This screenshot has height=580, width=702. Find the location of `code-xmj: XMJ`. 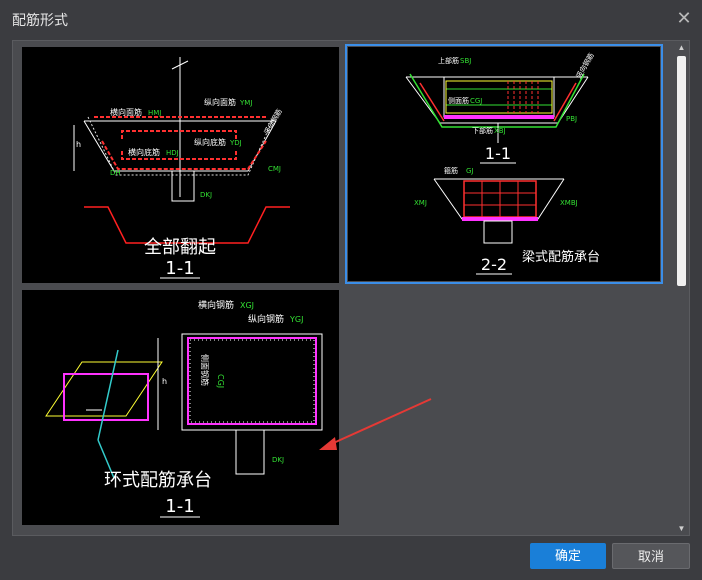

code-xmj: XMJ is located at coordinates (420, 203).